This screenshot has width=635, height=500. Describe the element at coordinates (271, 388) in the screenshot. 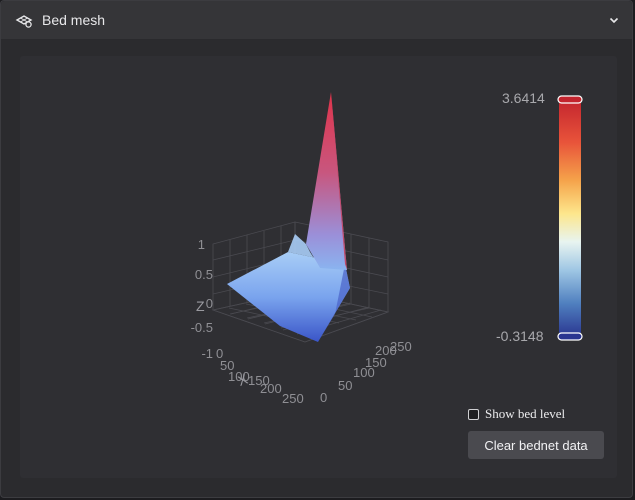

I see `x-tick-label: 200` at that location.